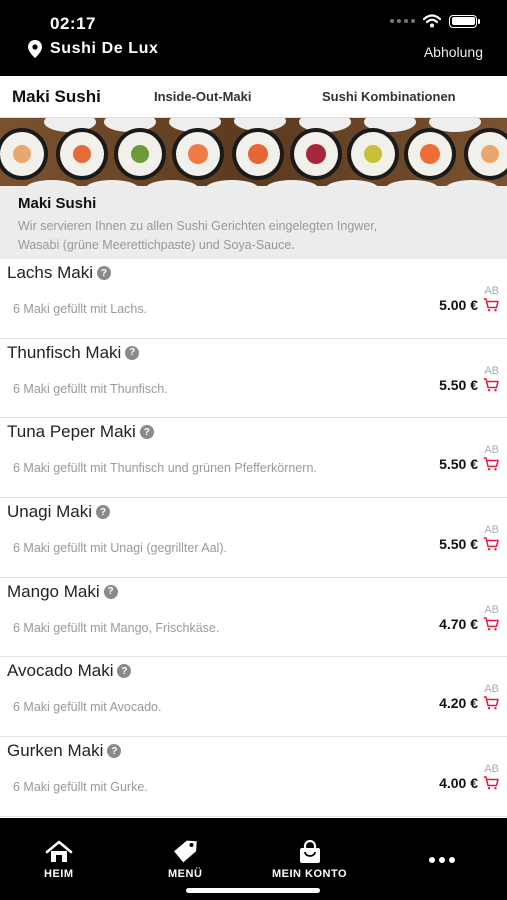 This screenshot has width=507, height=900. I want to click on item-name: Lachs Maki, so click(50, 272).